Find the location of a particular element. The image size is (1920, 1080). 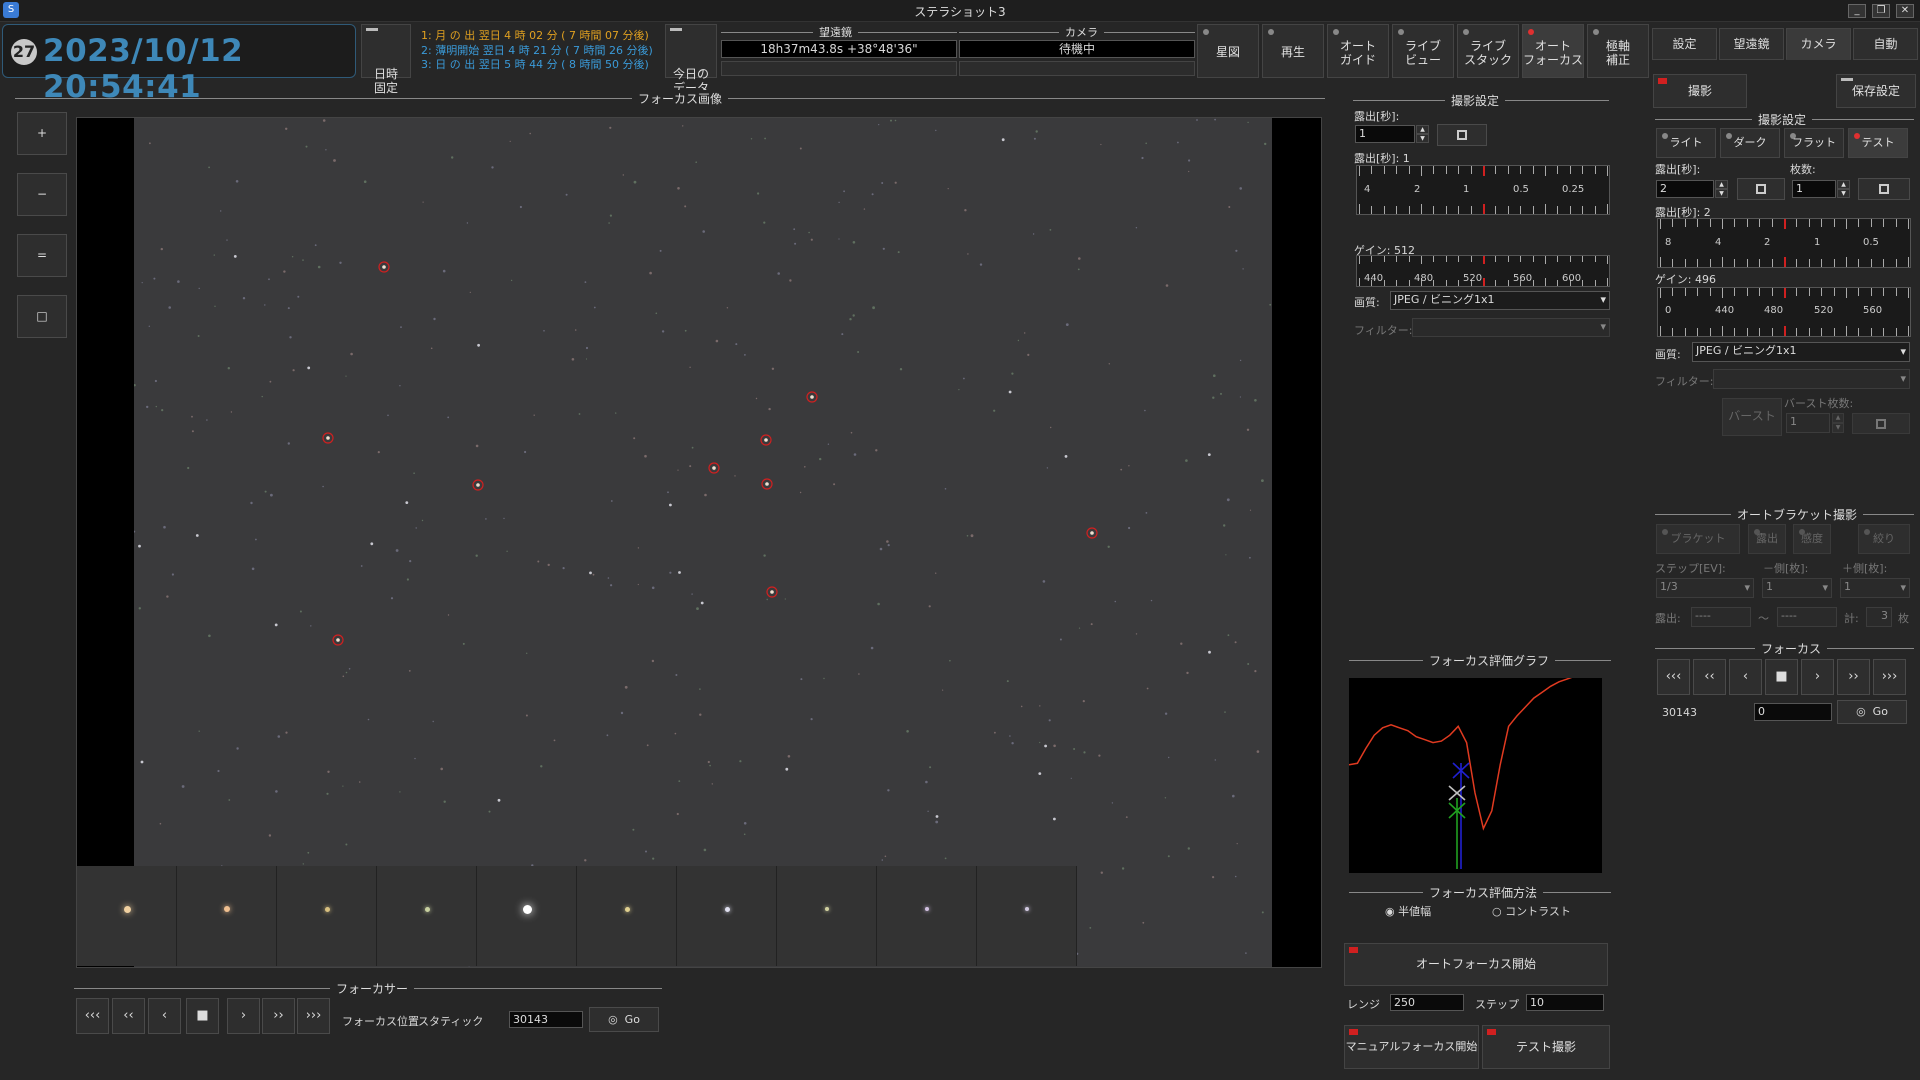

cam-exposure-input: 2 is located at coordinates (1685, 189).